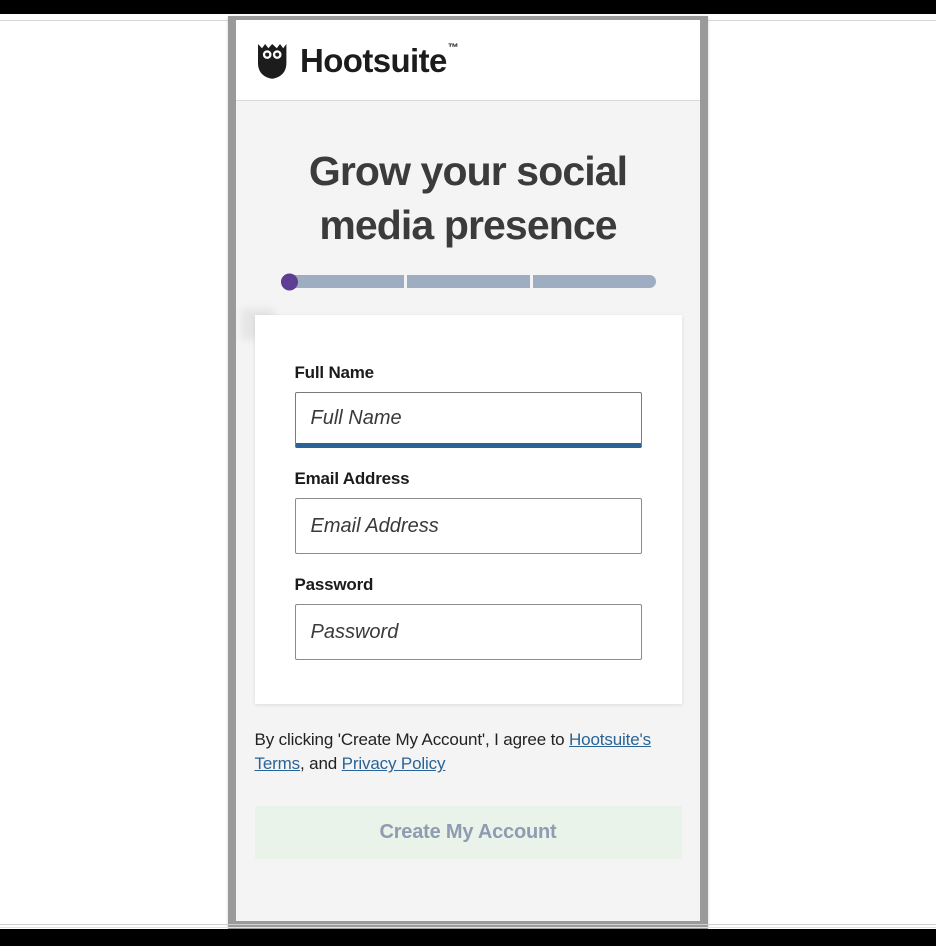 The height and width of the screenshot is (946, 936). What do you see at coordinates (468, 632) in the screenshot?
I see `password-input` at bounding box center [468, 632].